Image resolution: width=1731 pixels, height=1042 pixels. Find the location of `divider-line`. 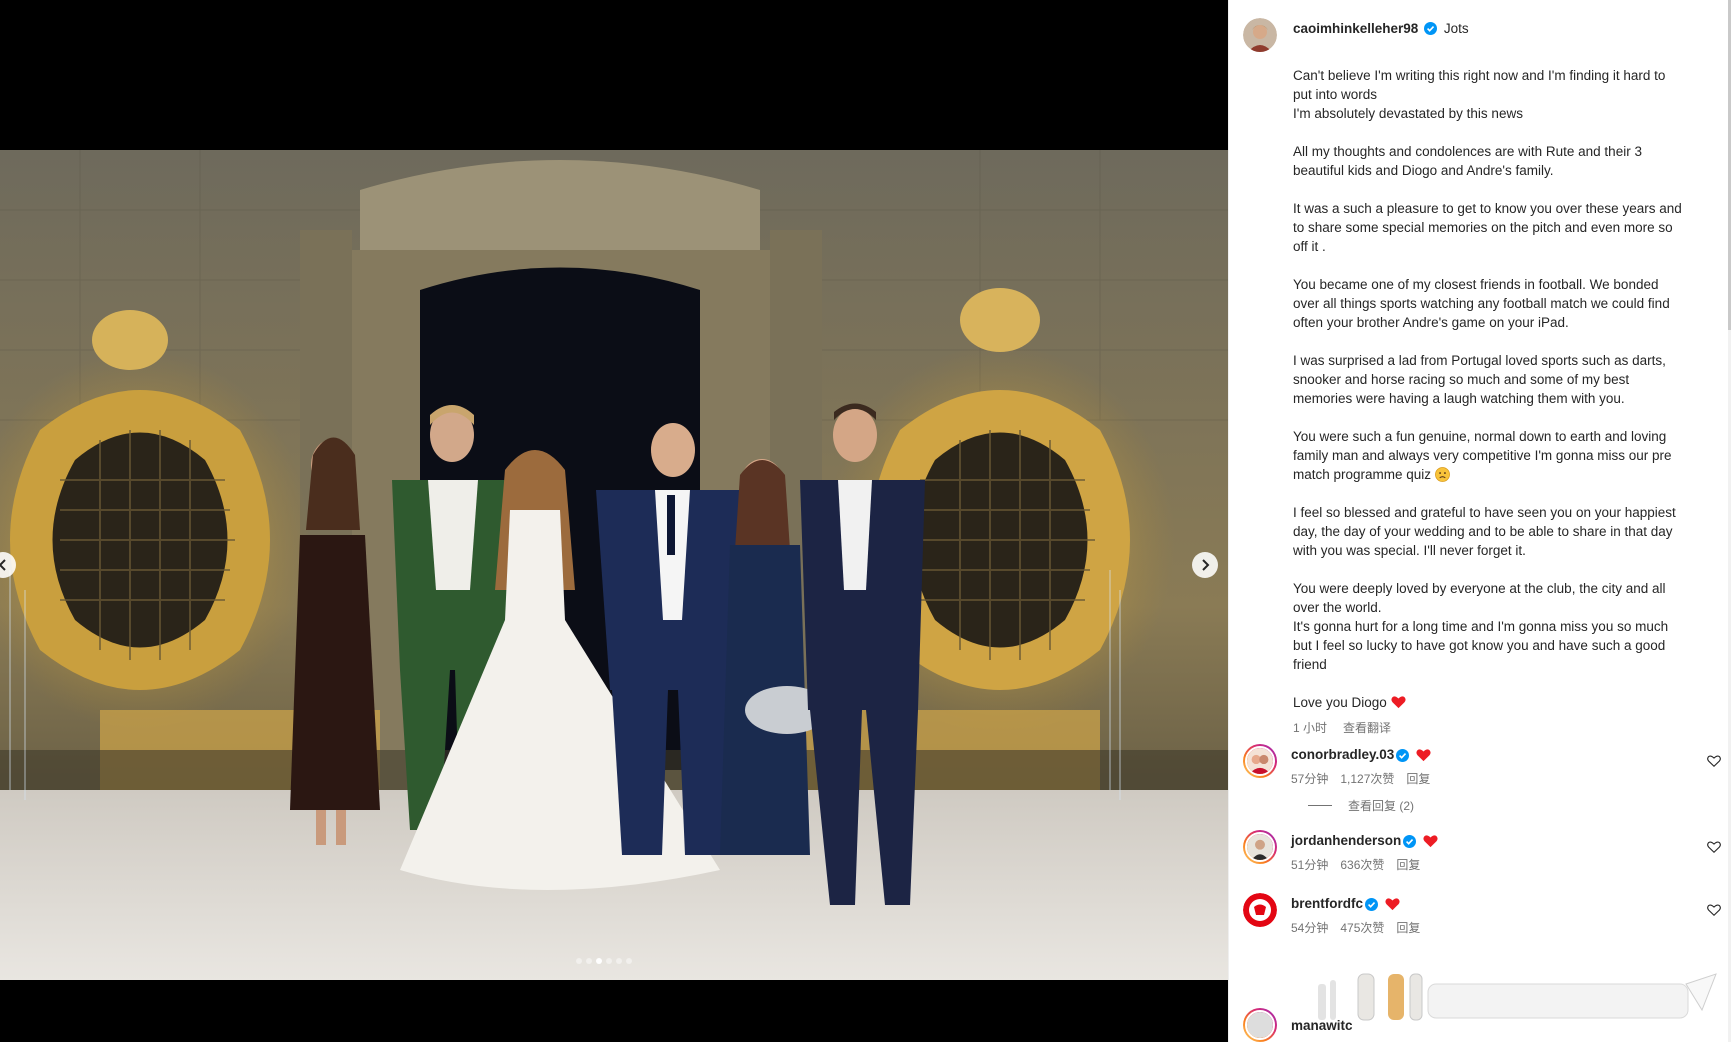

divider-line is located at coordinates (1320, 805).